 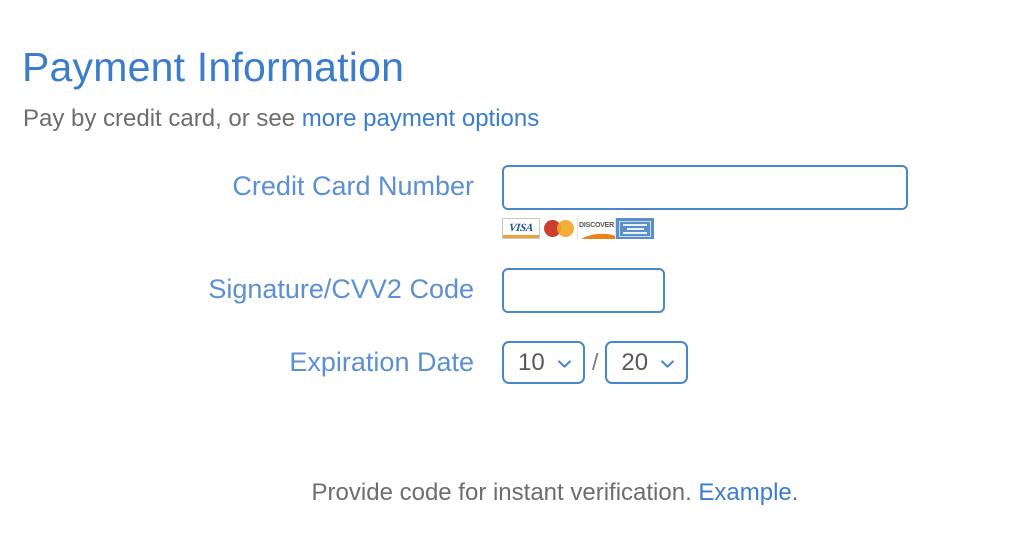 I want to click on verification-note-suffix: ., so click(x=795, y=492).